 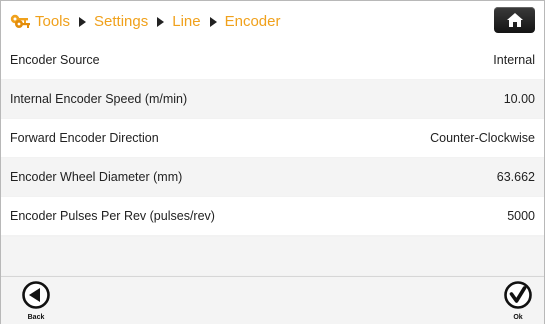 I want to click on keys-icon, so click(x=20, y=21).